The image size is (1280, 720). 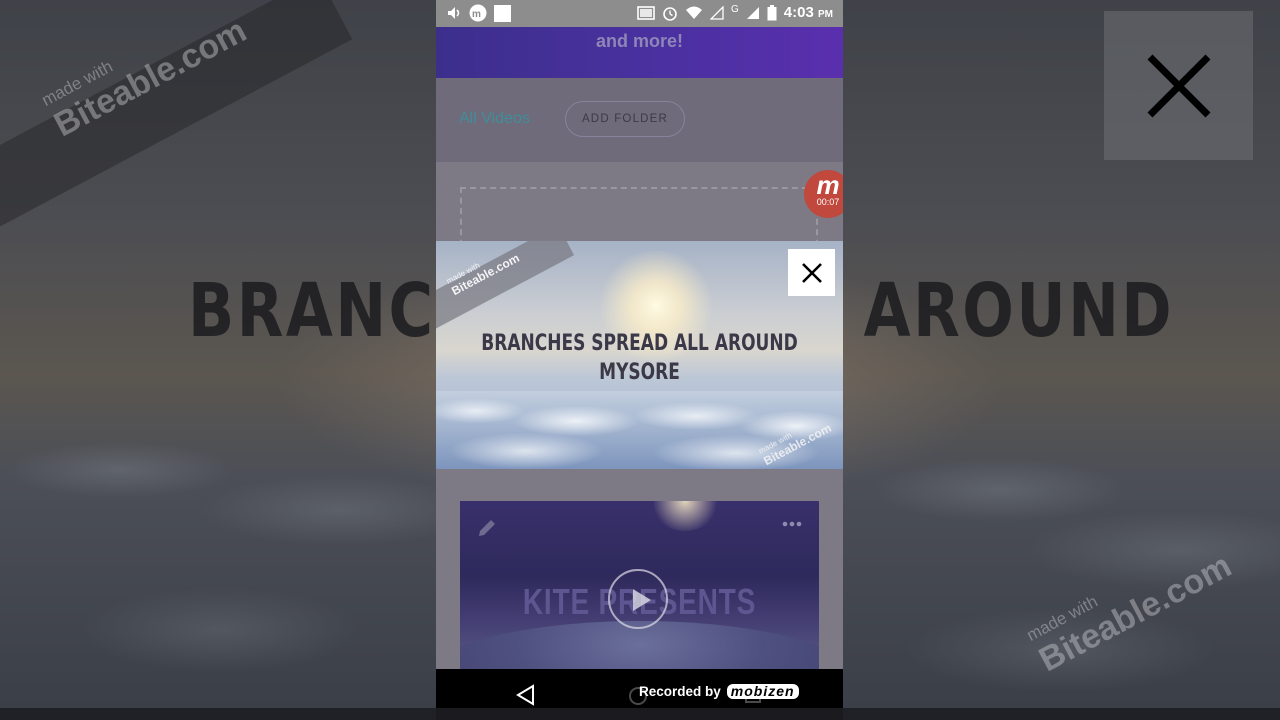 What do you see at coordinates (638, 599) in the screenshot?
I see `play-icon` at bounding box center [638, 599].